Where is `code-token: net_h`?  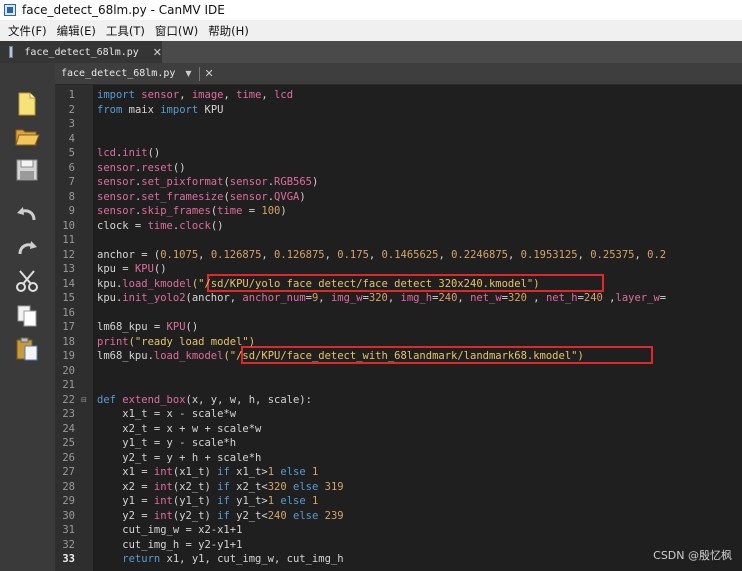 code-token: net_h is located at coordinates (561, 298).